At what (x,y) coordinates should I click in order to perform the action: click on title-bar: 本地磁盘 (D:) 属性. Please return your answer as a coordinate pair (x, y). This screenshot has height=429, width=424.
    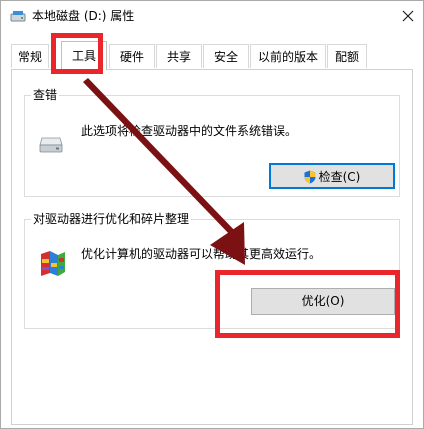
    Looking at the image, I should click on (212, 16).